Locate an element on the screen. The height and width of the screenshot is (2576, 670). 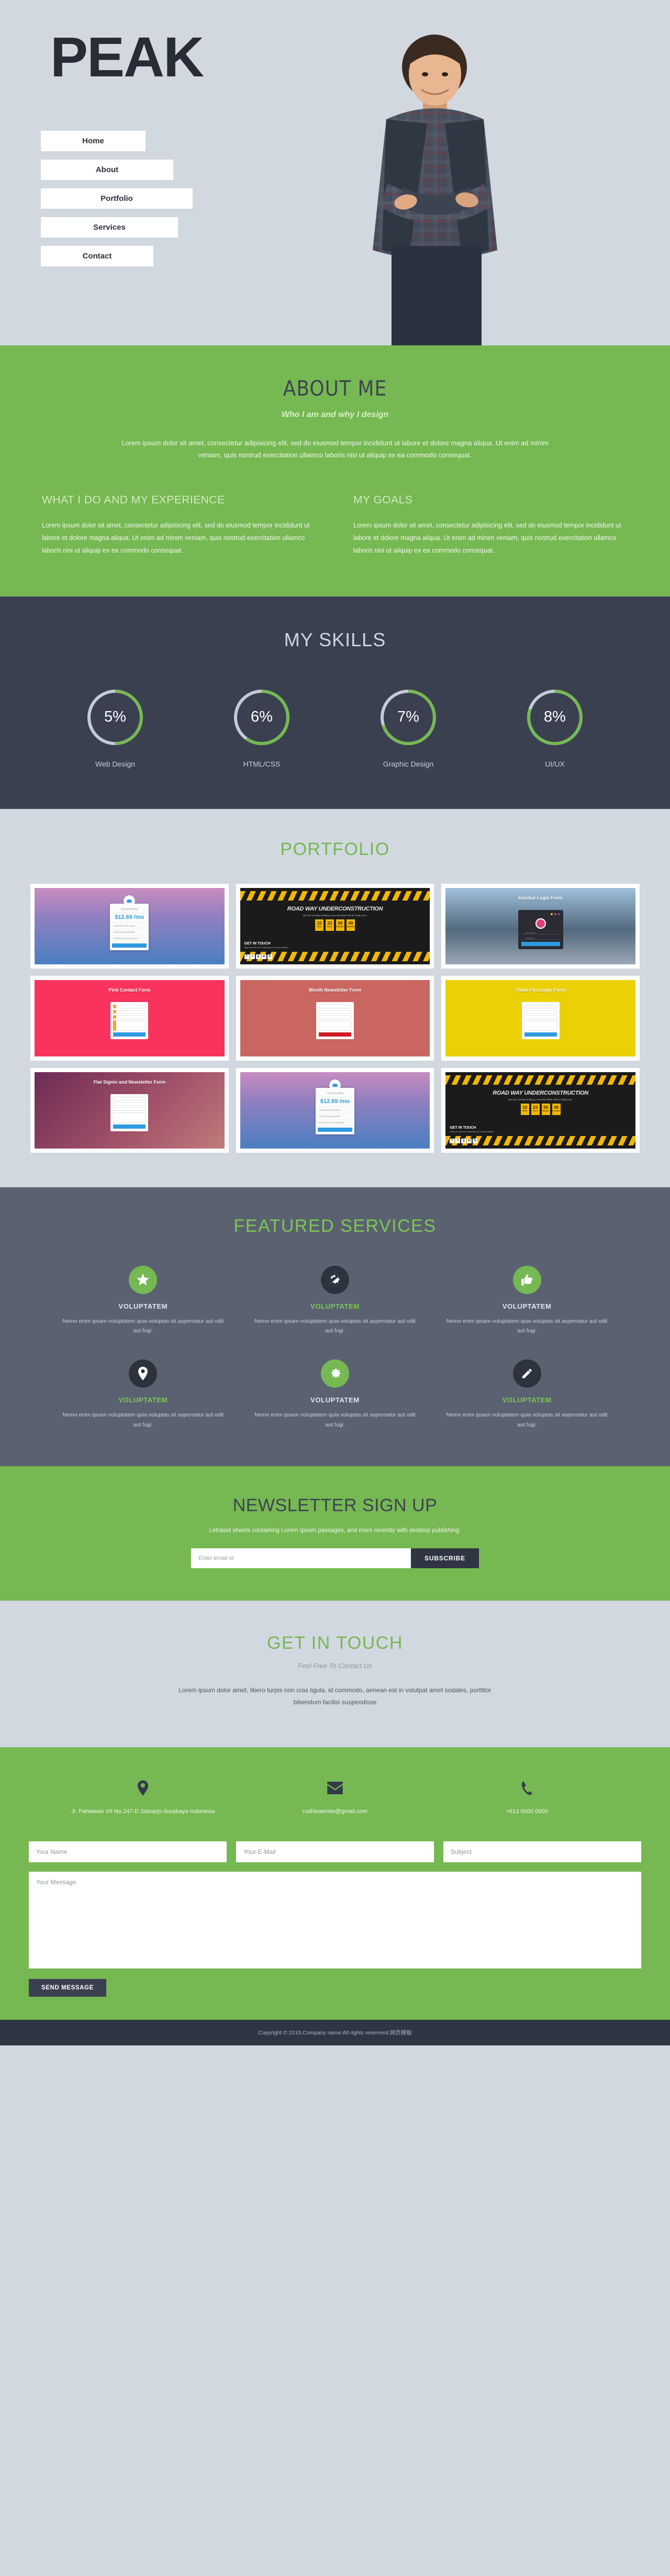
pencil-icon is located at coordinates (526, 1373).